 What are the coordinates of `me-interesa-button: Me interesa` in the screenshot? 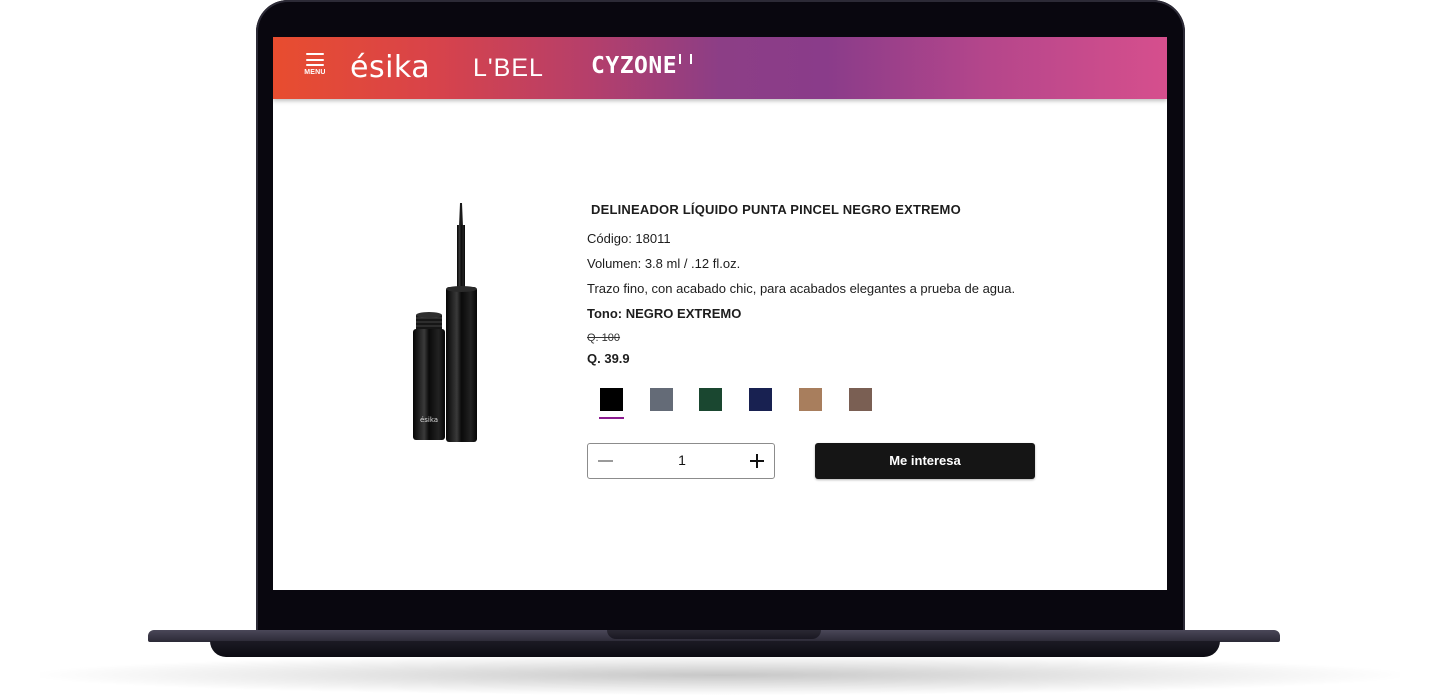 It's located at (925, 461).